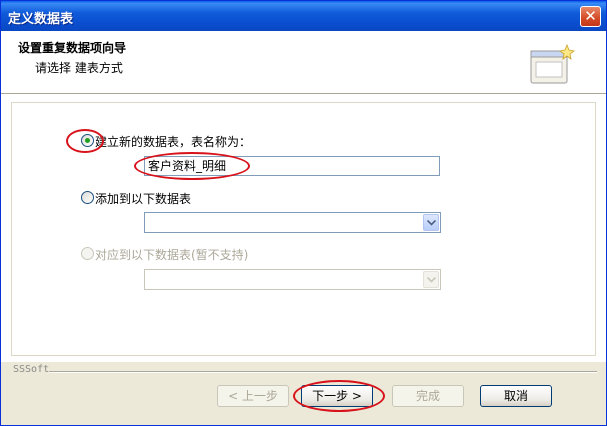 The image size is (607, 426). I want to click on window-title: 定义数据表, so click(41, 19).